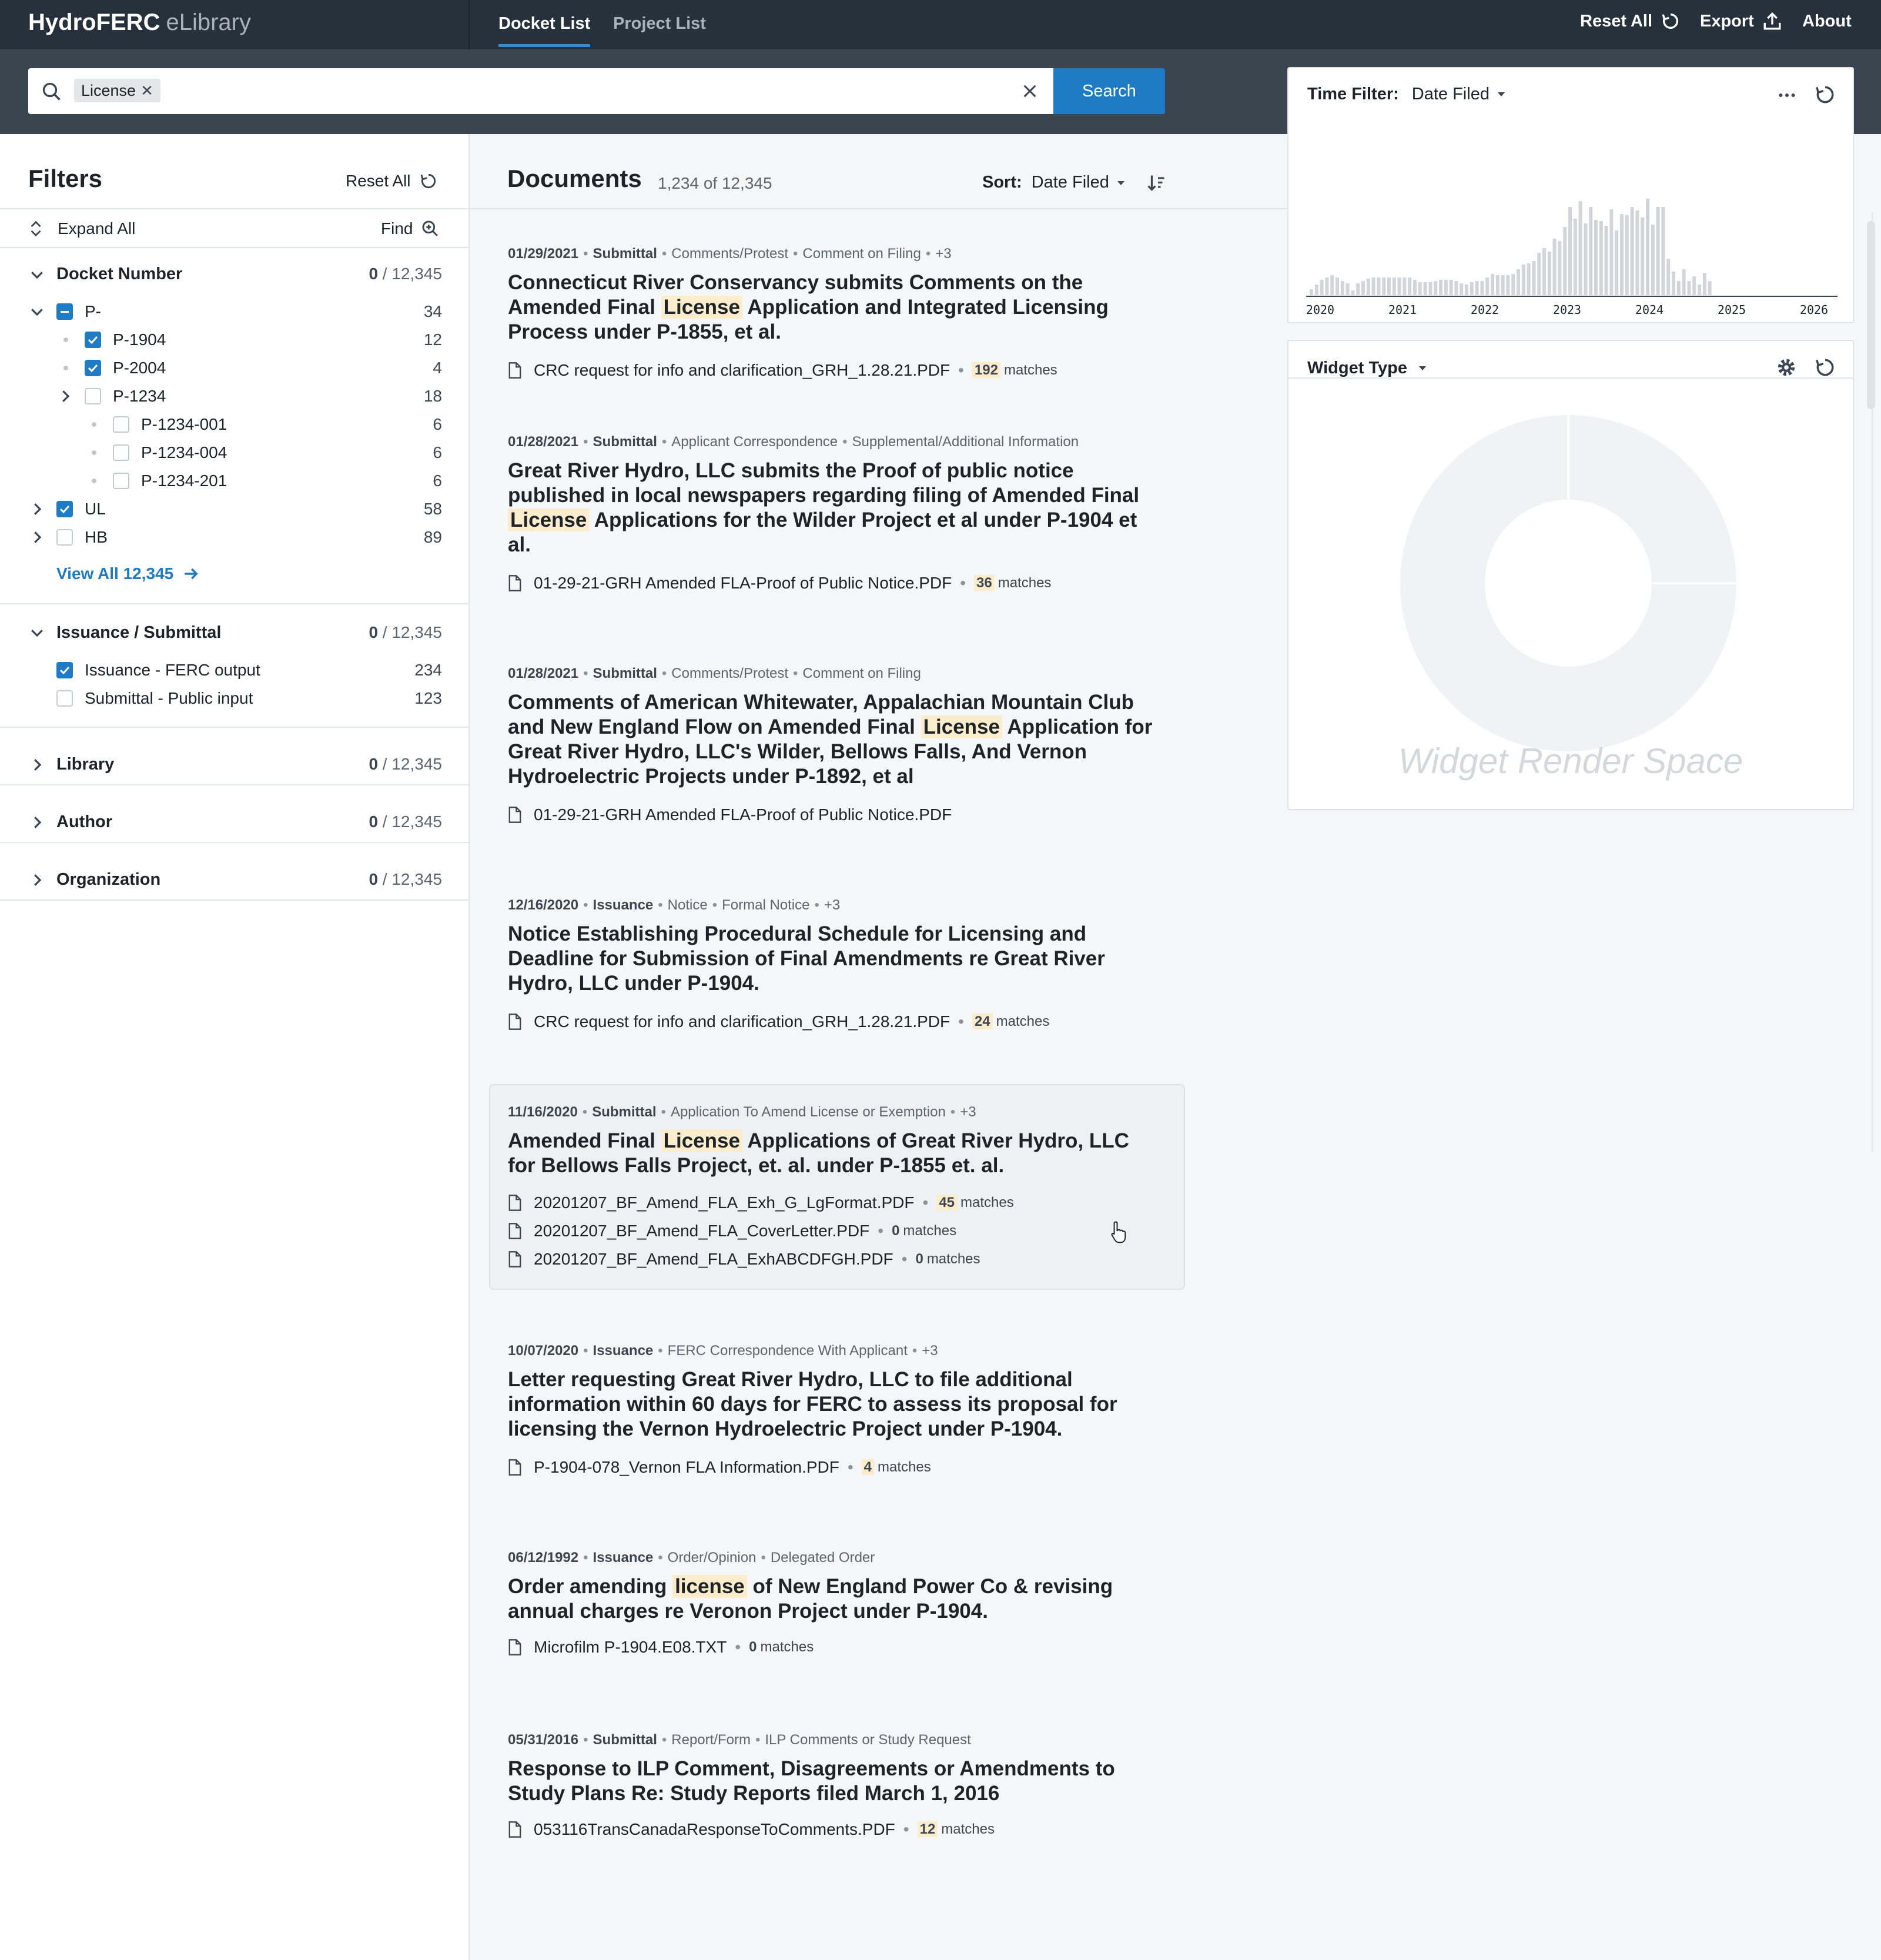  I want to click on gear-icon, so click(1786, 367).